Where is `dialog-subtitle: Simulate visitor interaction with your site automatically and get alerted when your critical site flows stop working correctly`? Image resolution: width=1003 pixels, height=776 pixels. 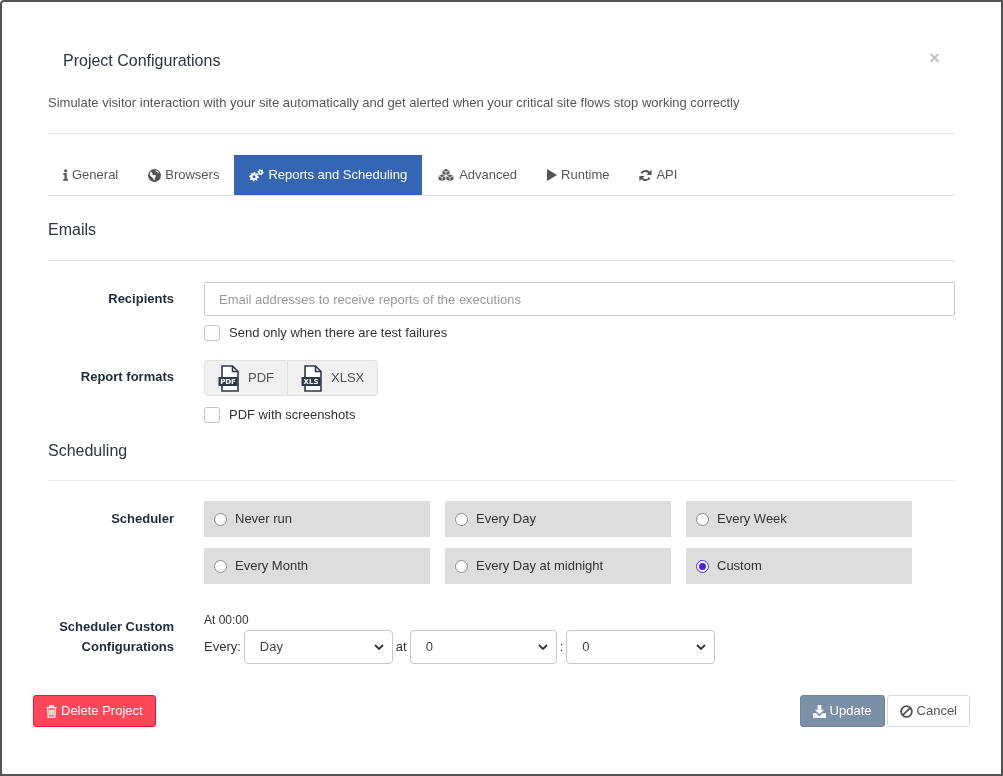
dialog-subtitle: Simulate visitor interaction with your site automatically and get alerted when your critical site flows stop working correctly is located at coordinates (394, 103).